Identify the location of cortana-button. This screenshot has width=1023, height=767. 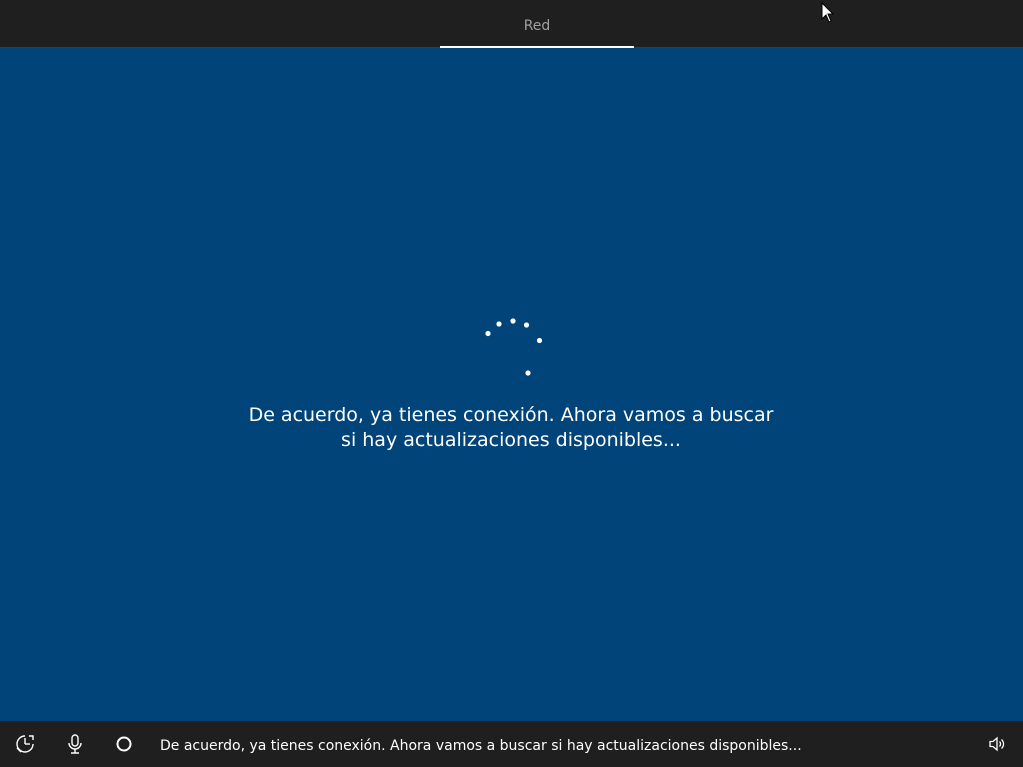
(124, 744).